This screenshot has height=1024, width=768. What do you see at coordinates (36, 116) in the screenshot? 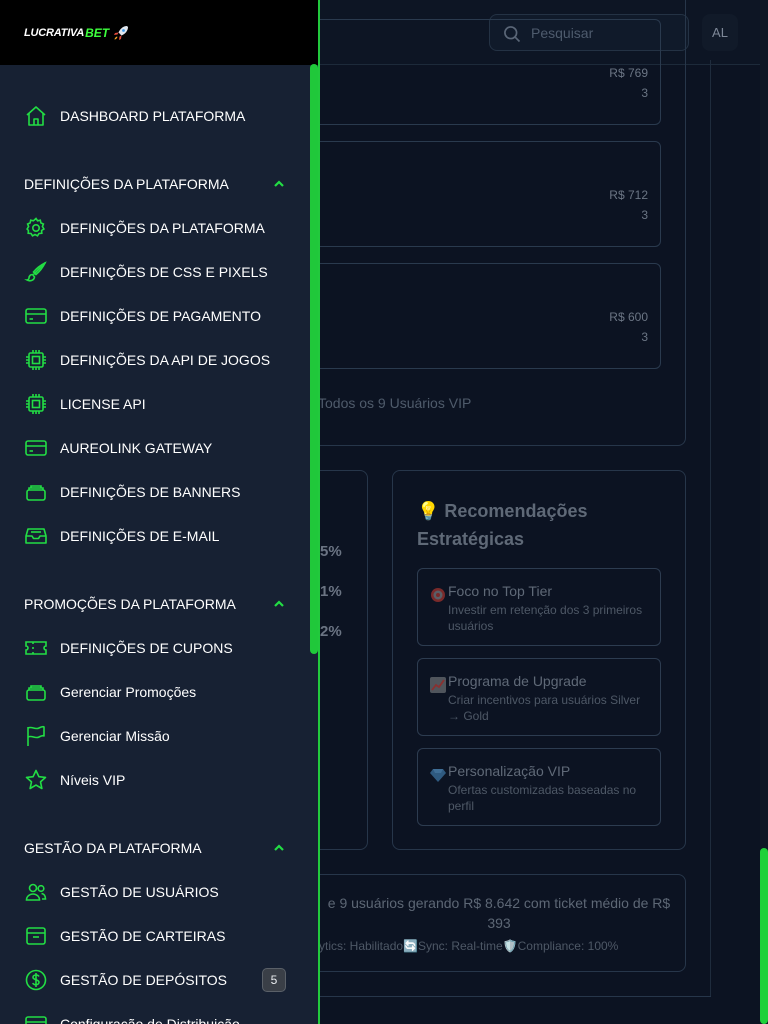
I see `home-icon` at bounding box center [36, 116].